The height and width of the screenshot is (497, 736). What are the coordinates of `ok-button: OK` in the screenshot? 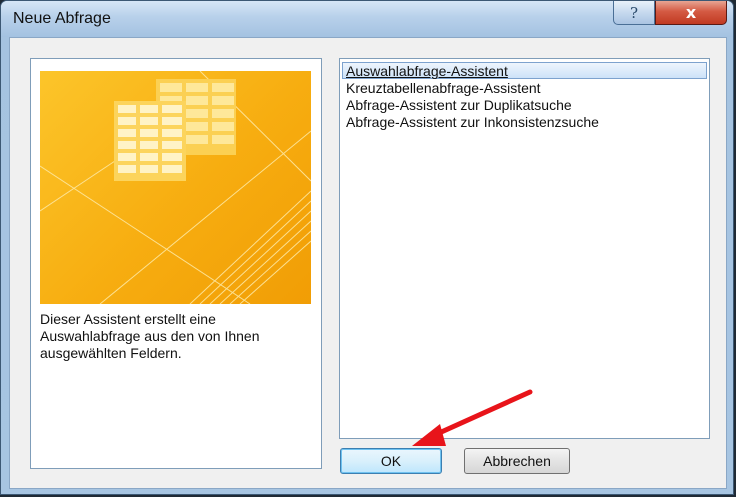 It's located at (391, 461).